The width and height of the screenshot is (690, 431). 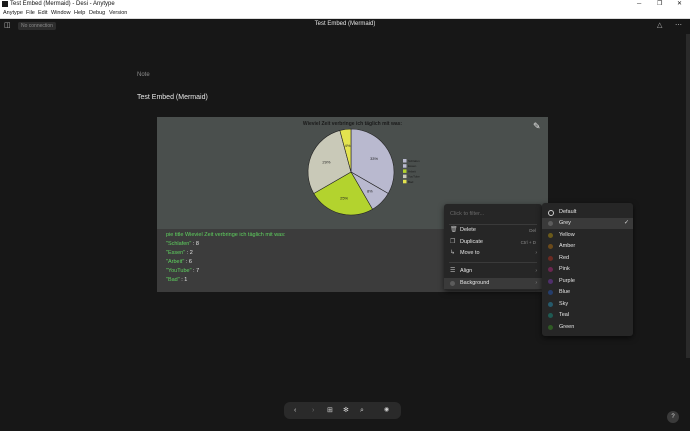 What do you see at coordinates (374, 158) in the screenshot?
I see `pie-slice-label: 33%` at bounding box center [374, 158].